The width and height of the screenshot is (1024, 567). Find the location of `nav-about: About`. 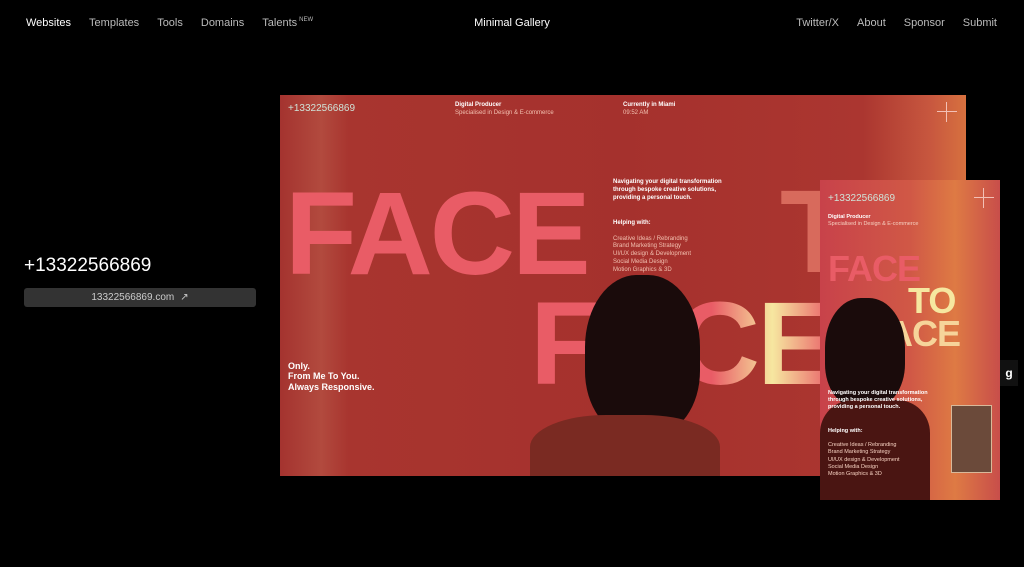

nav-about: About is located at coordinates (871, 23).